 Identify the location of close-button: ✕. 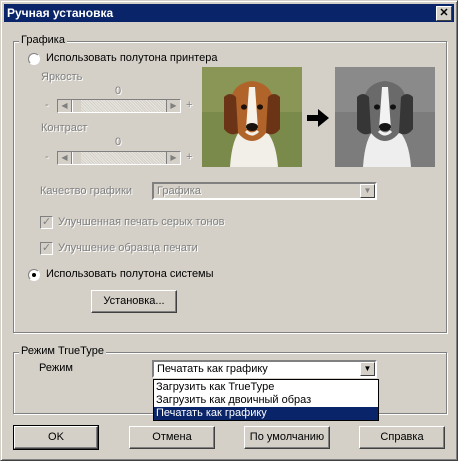
(444, 13).